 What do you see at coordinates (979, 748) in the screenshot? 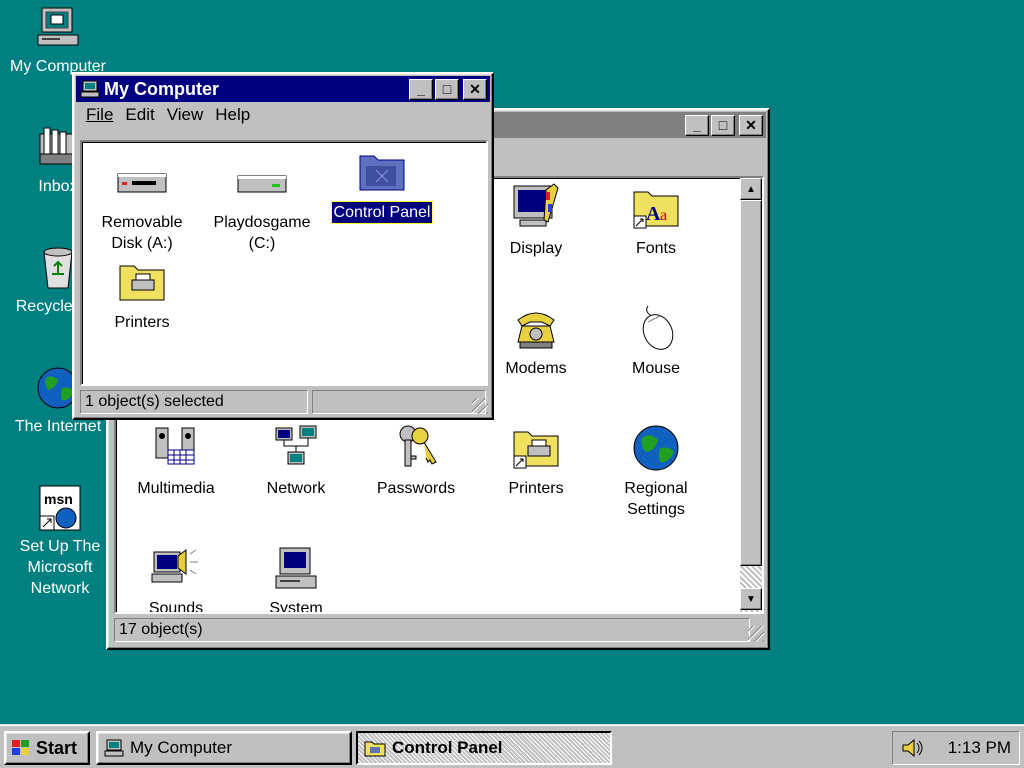
I see `clock: 1:13 PM` at bounding box center [979, 748].